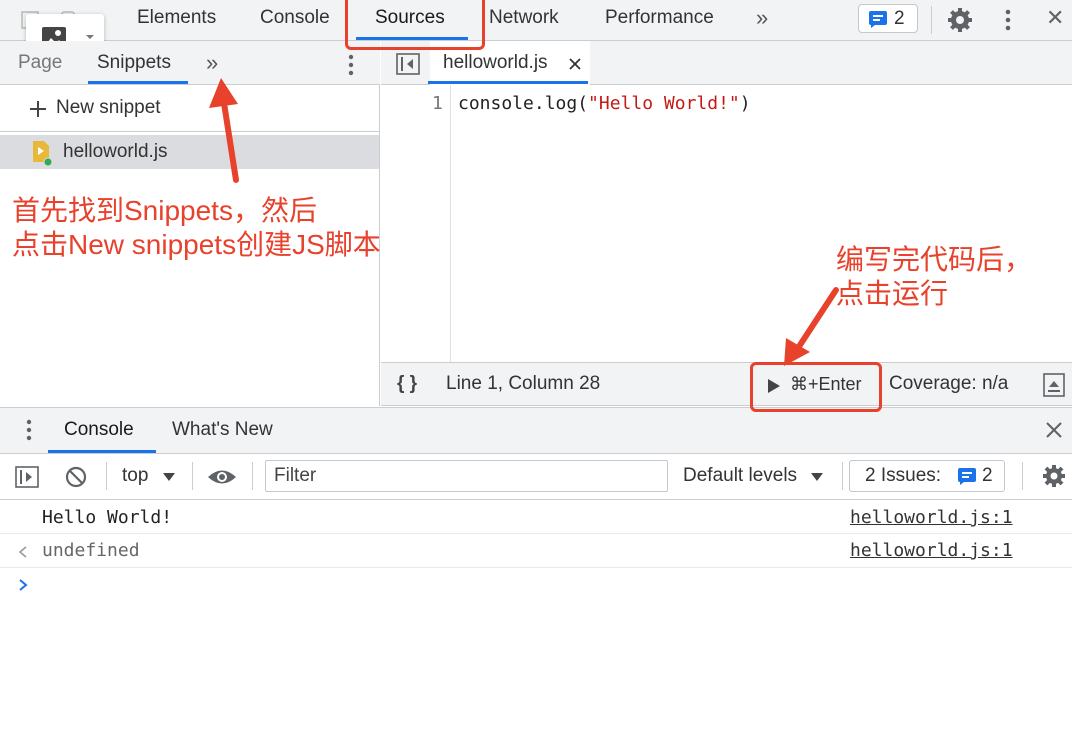 The height and width of the screenshot is (742, 1072). Describe the element at coordinates (230, 141) in the screenshot. I see `arrow-to-snippets` at that location.